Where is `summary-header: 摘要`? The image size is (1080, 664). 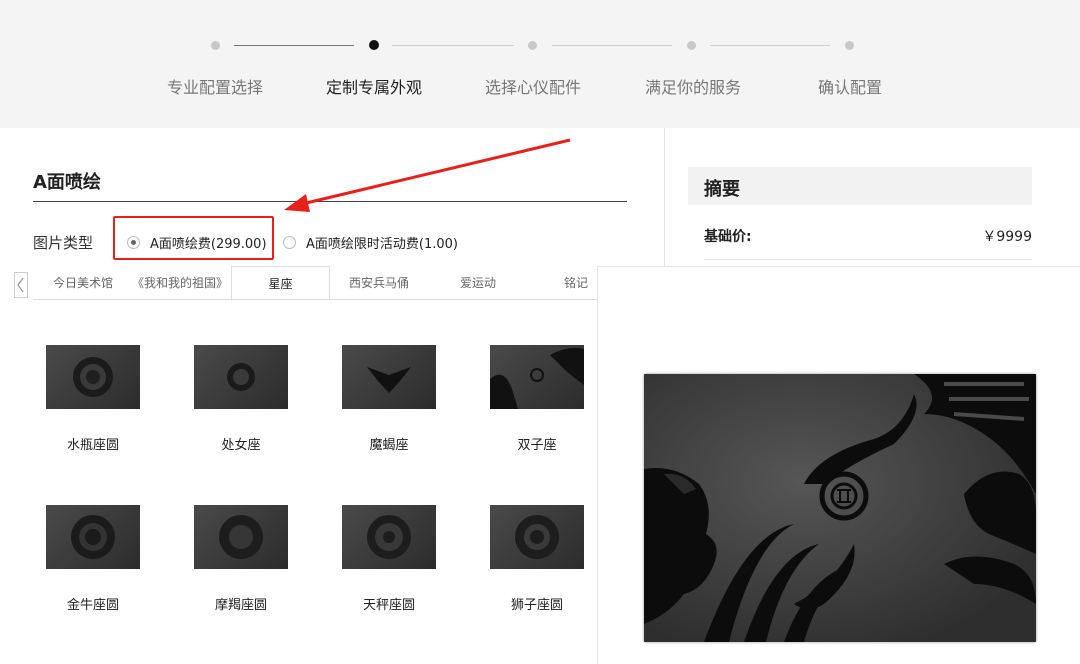
summary-header: 摘要 is located at coordinates (860, 186).